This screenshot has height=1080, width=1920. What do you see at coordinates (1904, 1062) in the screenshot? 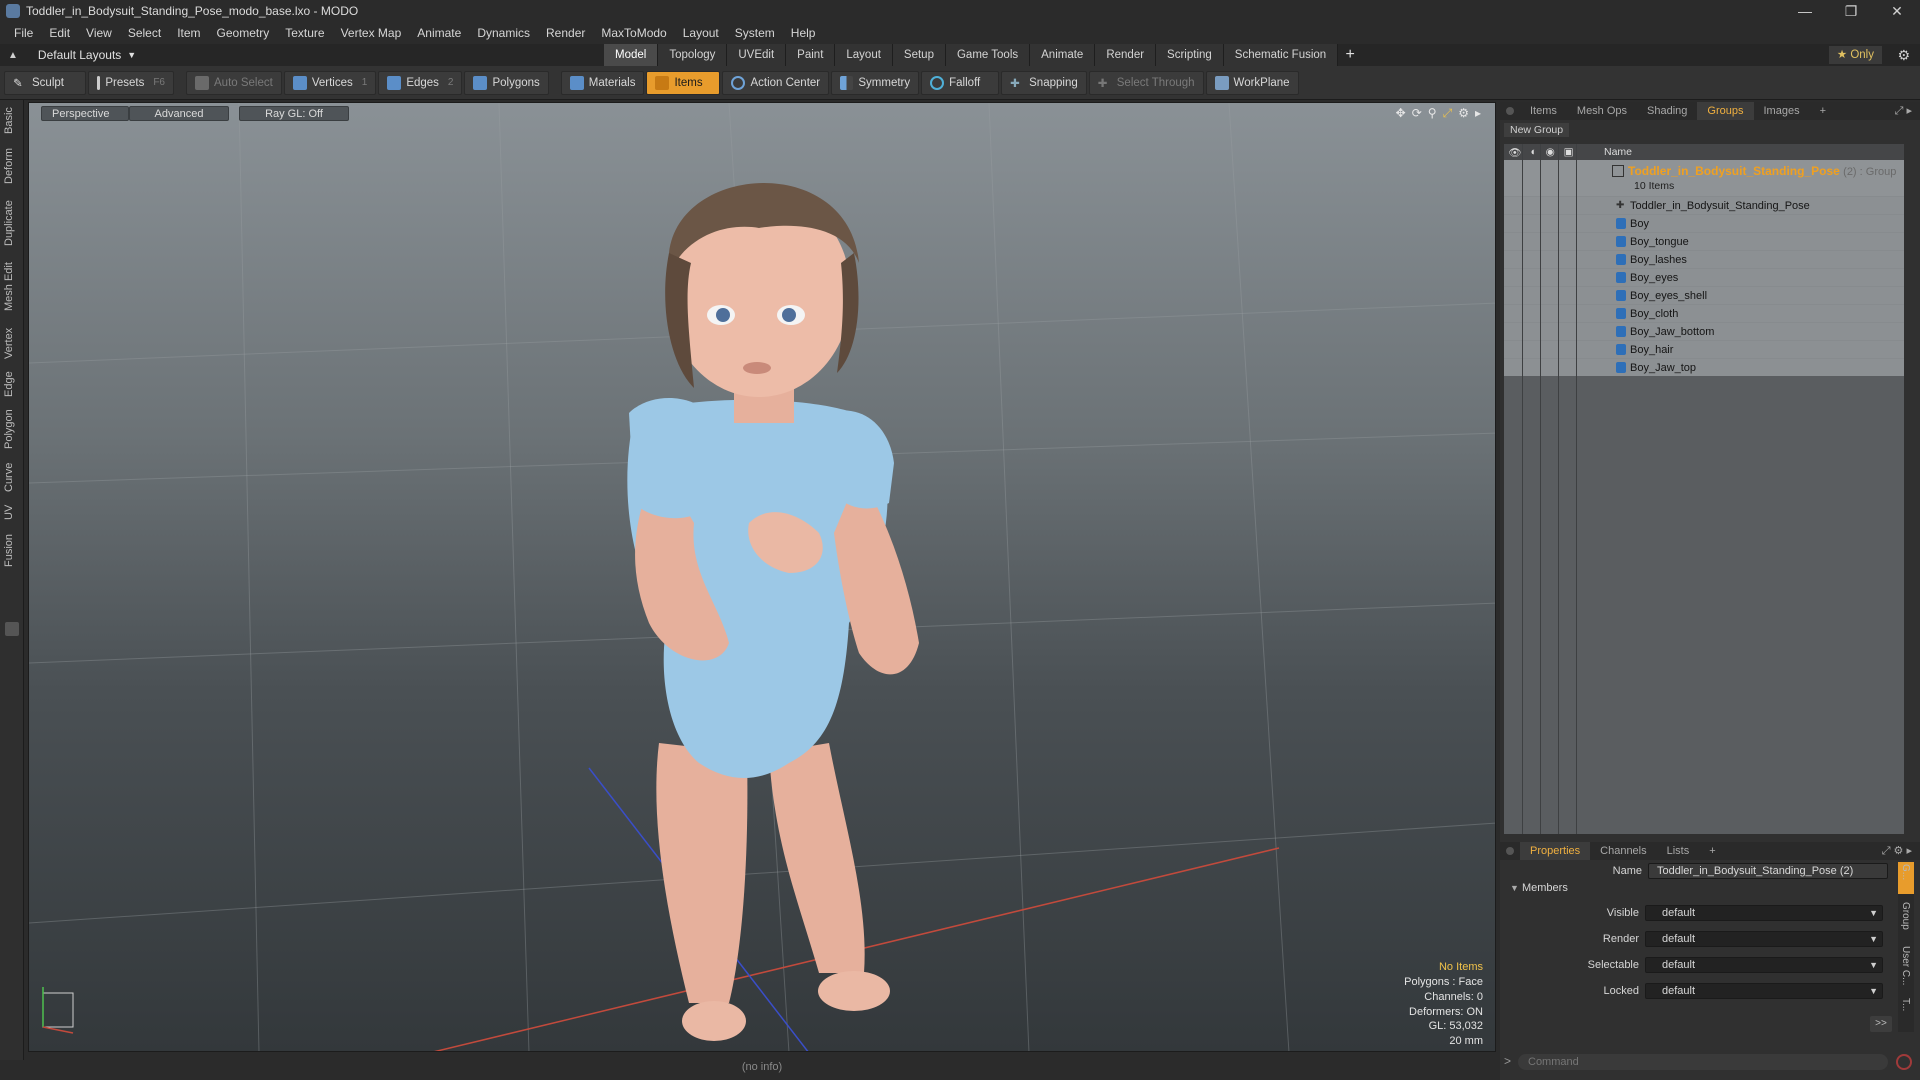
I see `stop-command-icon` at bounding box center [1904, 1062].